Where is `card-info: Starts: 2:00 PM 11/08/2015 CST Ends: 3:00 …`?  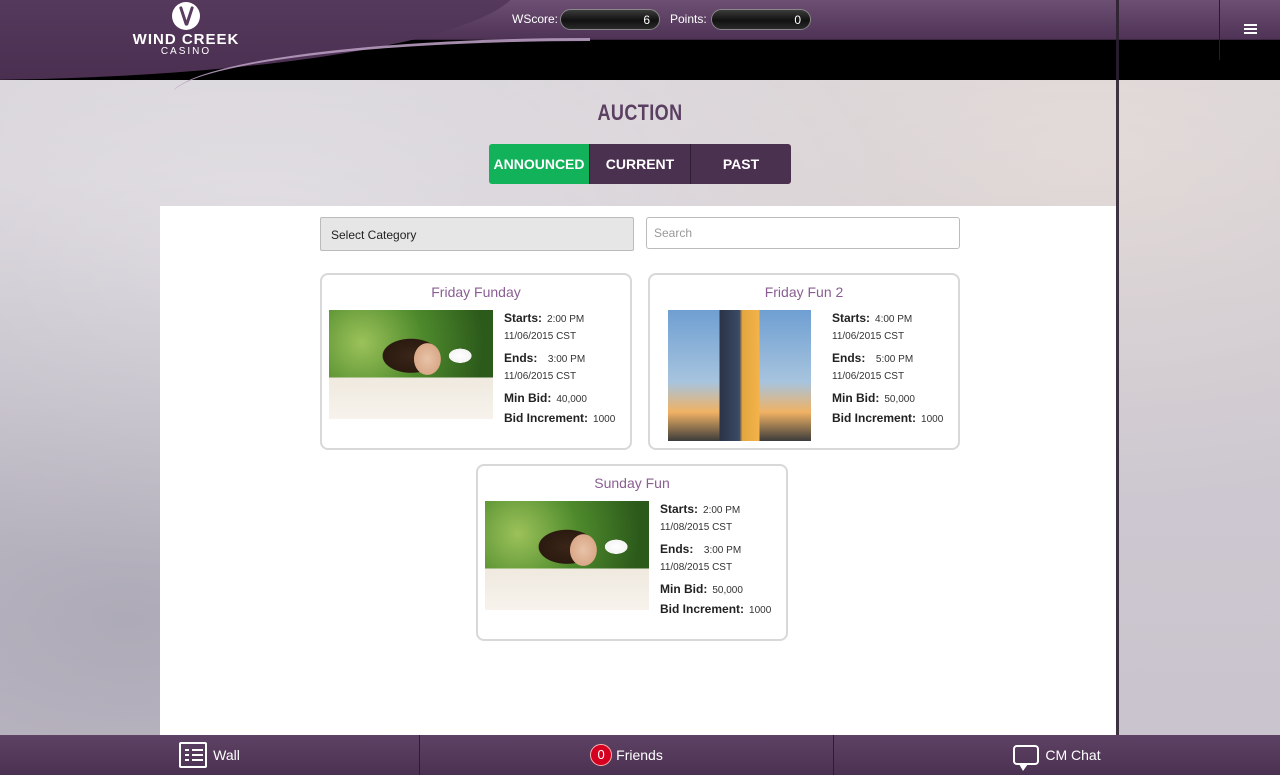
card-info: Starts: 2:00 PM 11/08/2015 CST Ends: 3:00 … is located at coordinates (730, 562).